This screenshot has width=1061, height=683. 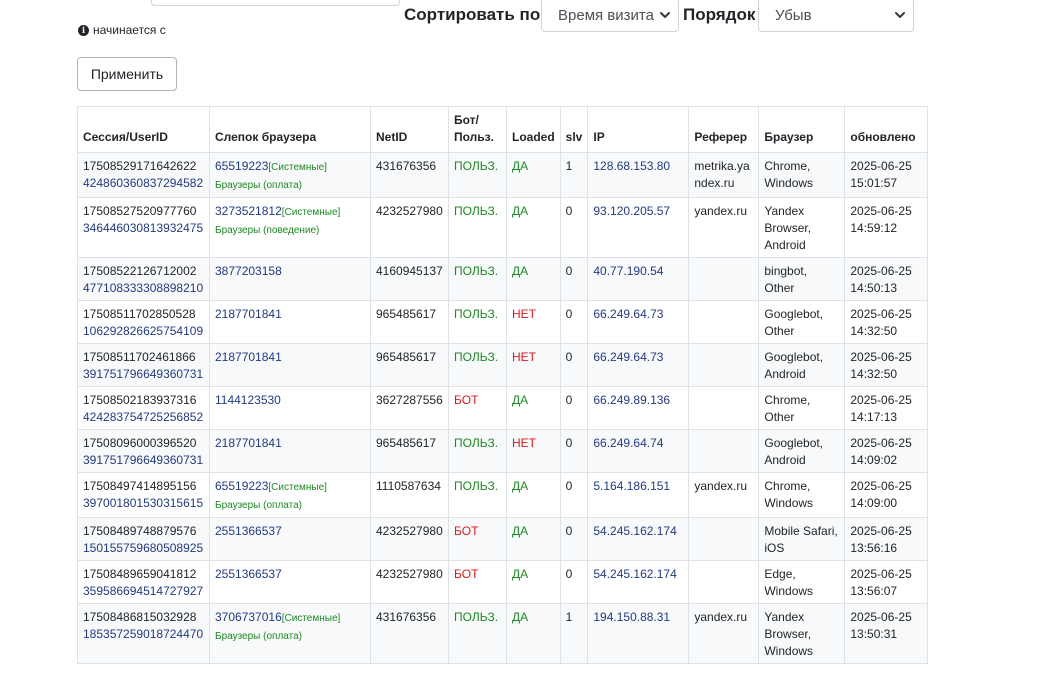 I want to click on cell-netid: 431676356, so click(x=409, y=175).